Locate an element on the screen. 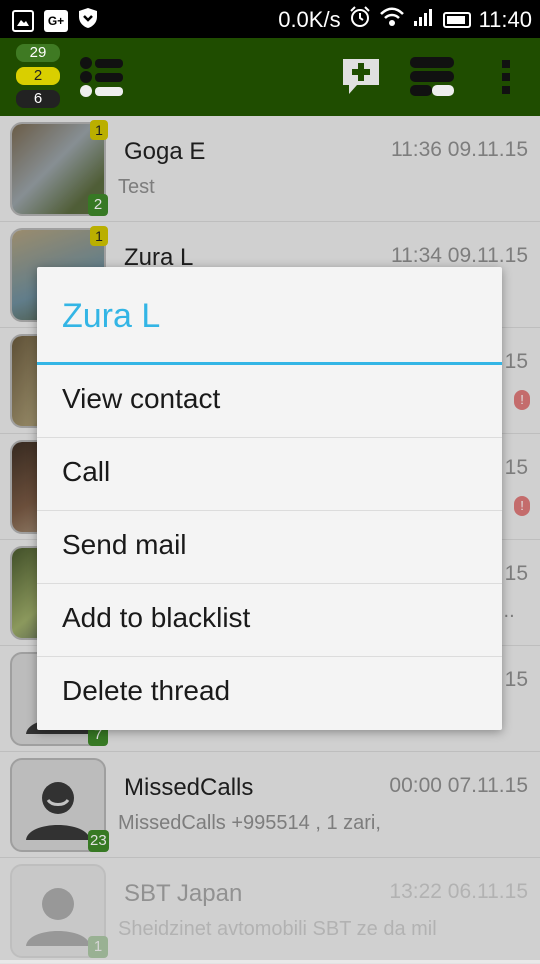  dialog-title: Zura L is located at coordinates (269, 316).